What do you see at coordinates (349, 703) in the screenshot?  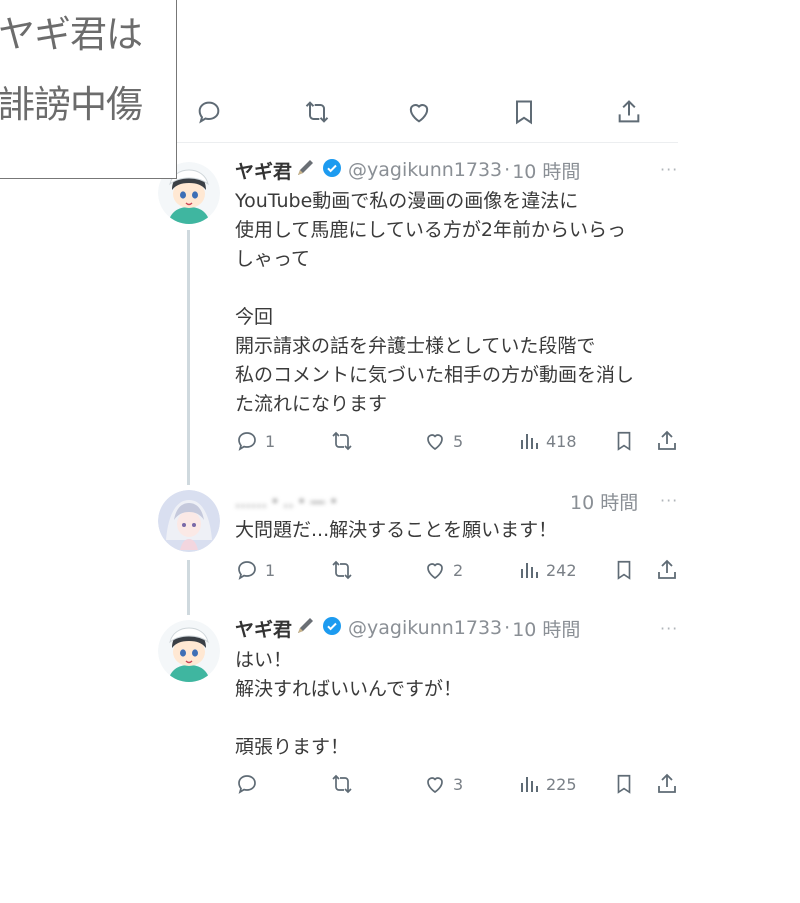 I see `tweet-text: はい！ 解決すればいいんですが！ 頑張ります！` at bounding box center [349, 703].